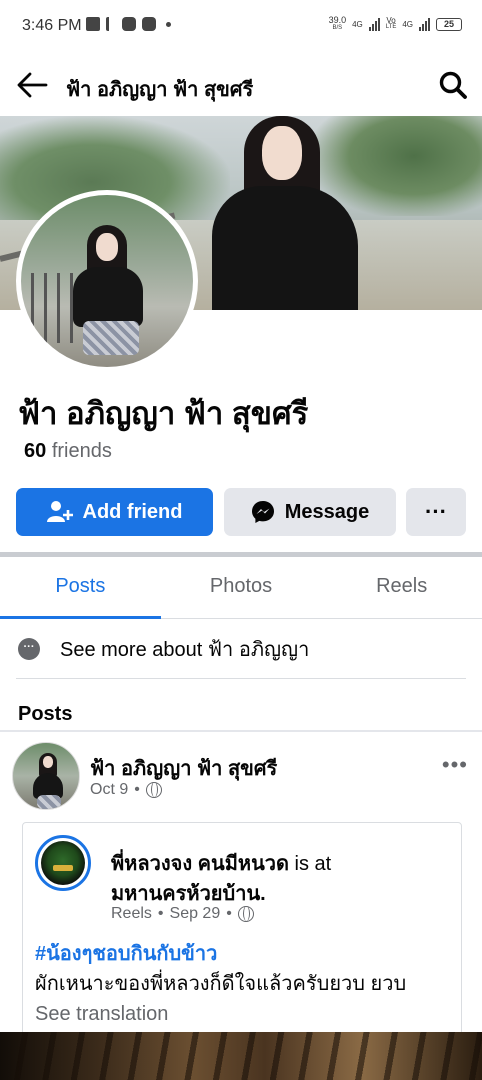 The width and height of the screenshot is (482, 1080). What do you see at coordinates (168, 24) in the screenshot?
I see `more-notifications-dot` at bounding box center [168, 24].